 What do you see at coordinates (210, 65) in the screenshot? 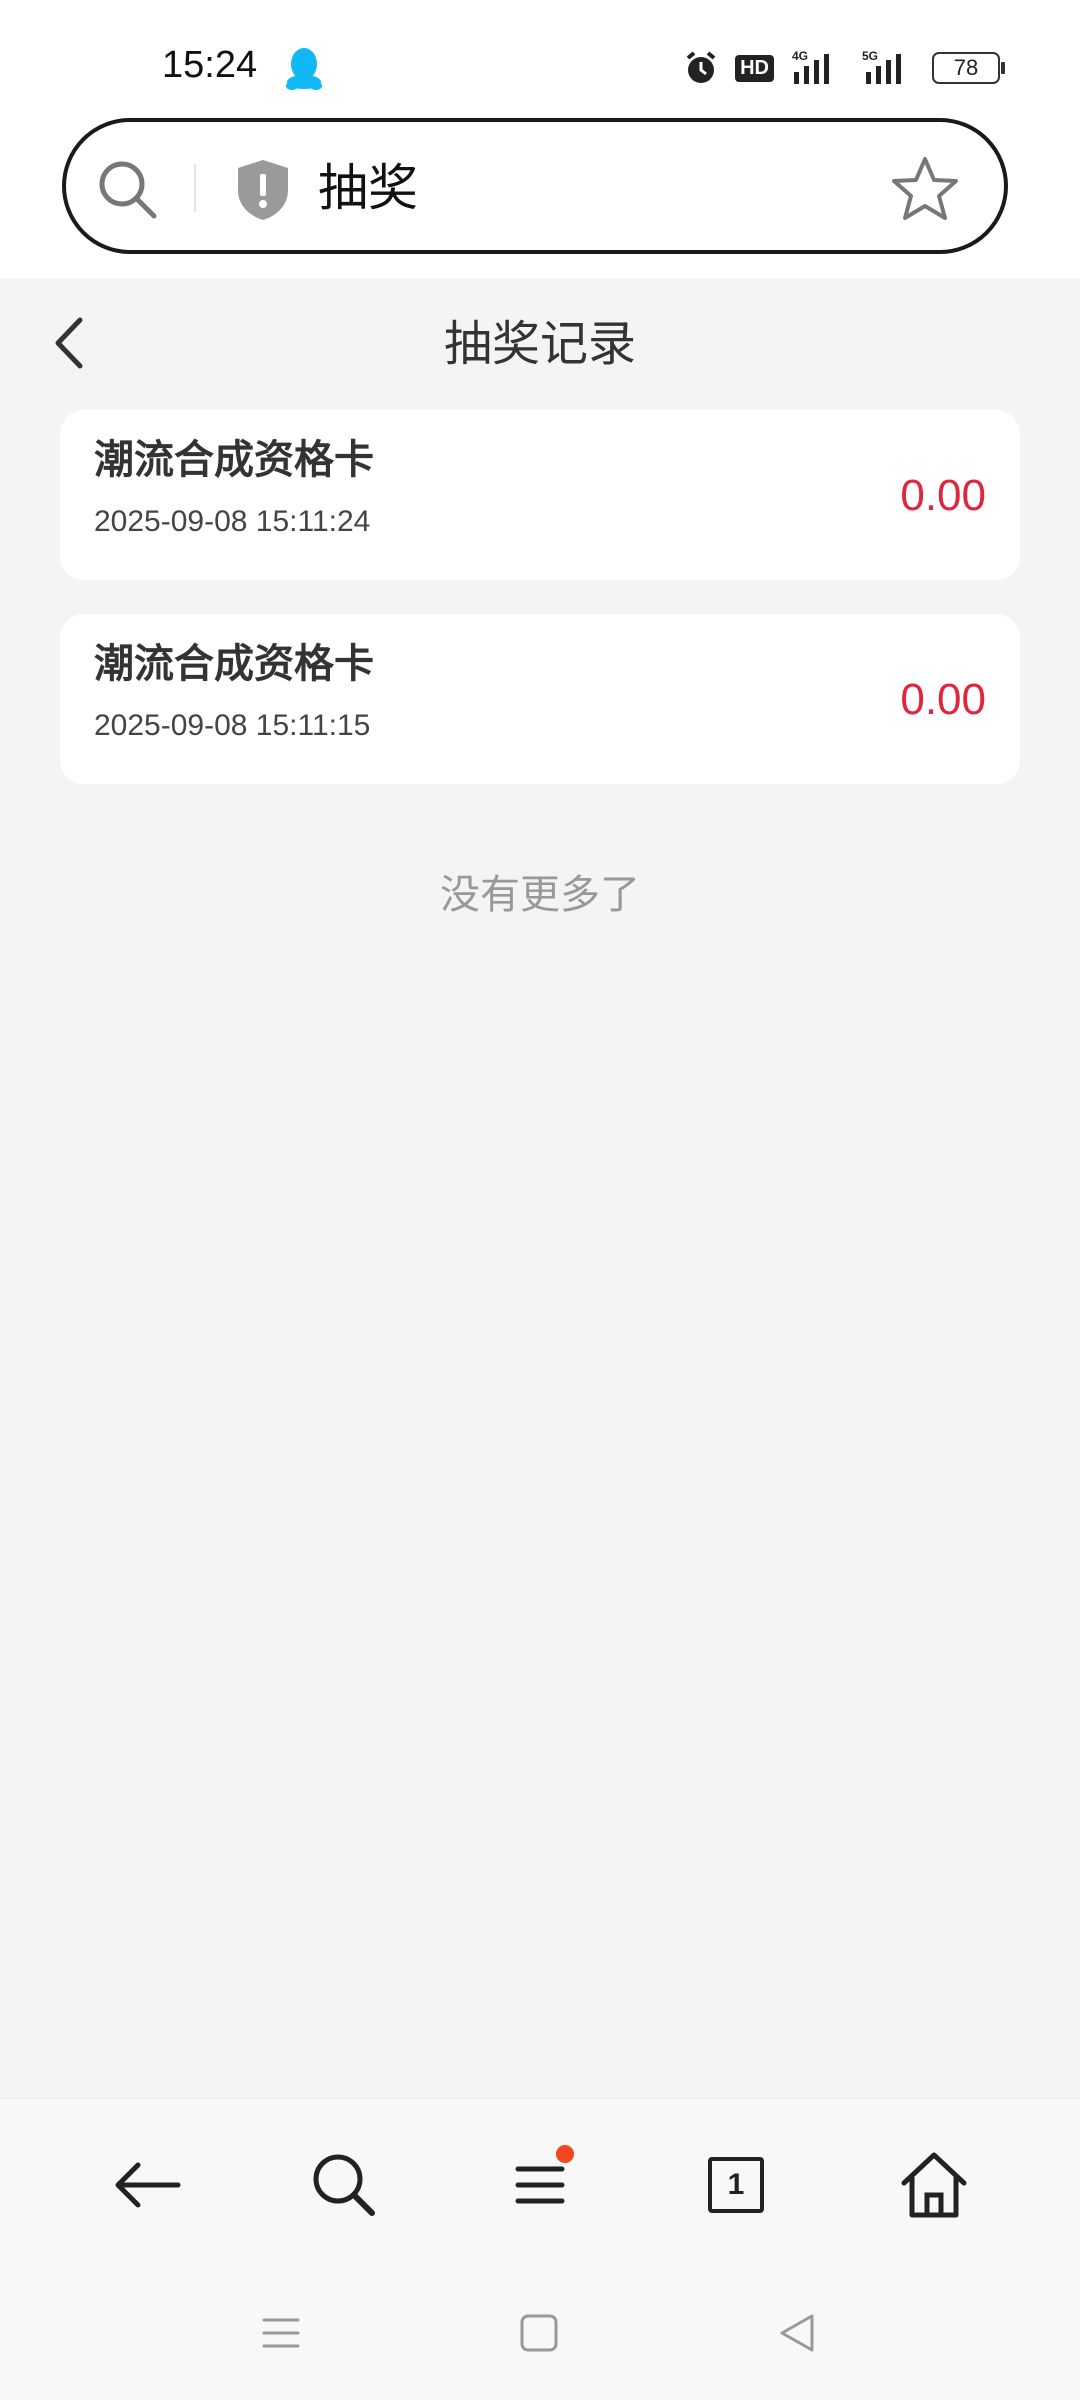
I see `status-time: 15:24` at bounding box center [210, 65].